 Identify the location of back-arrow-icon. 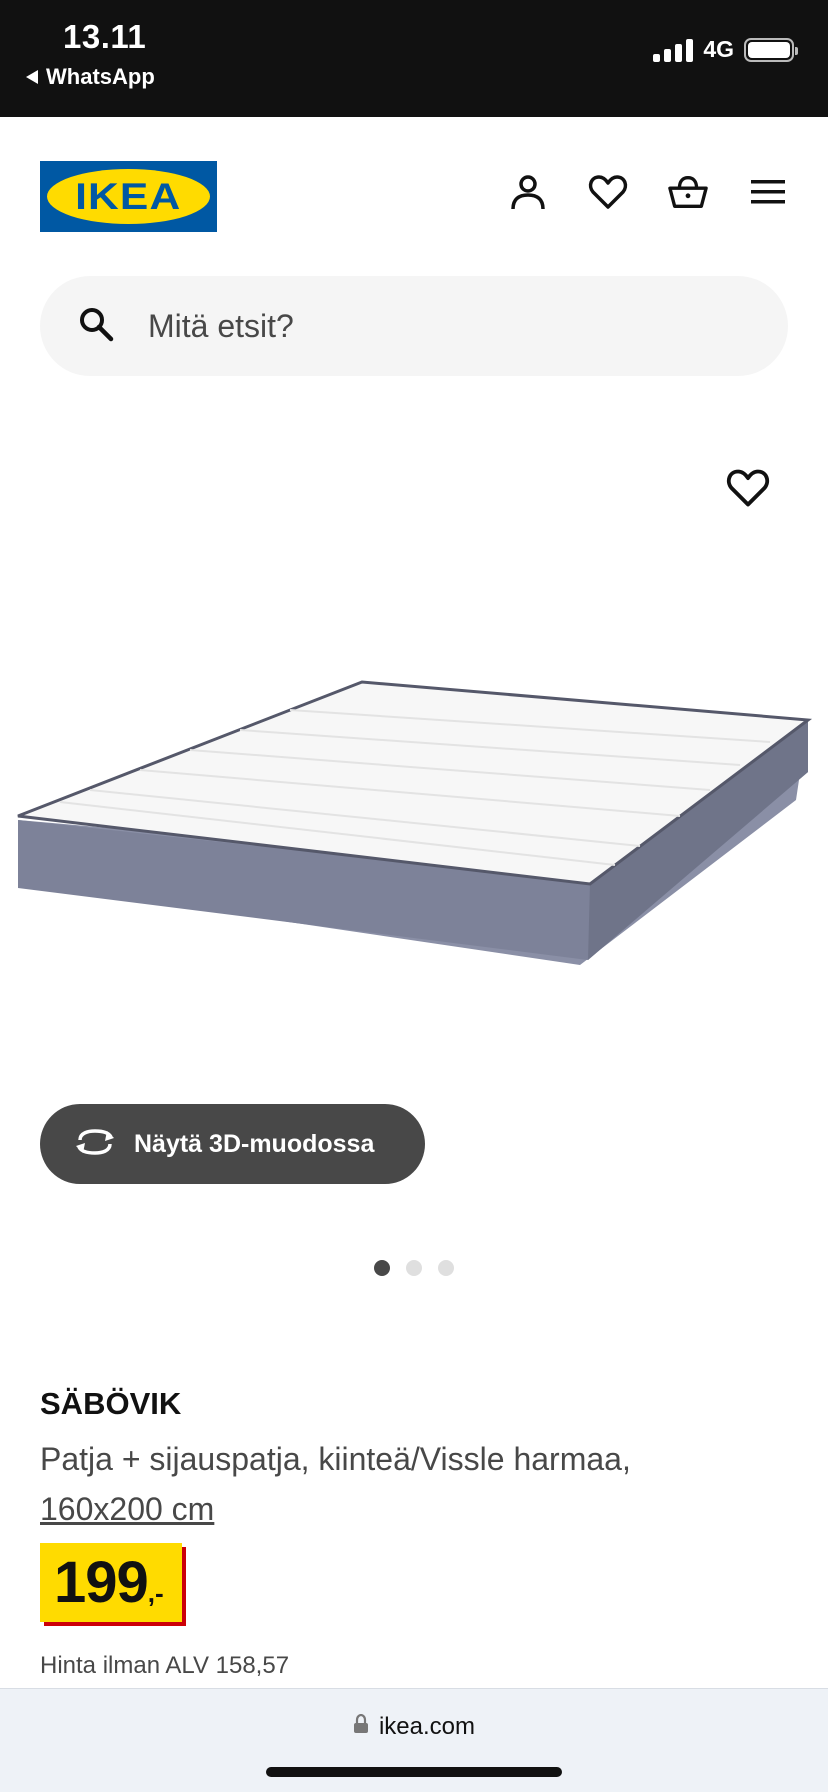
(32, 77).